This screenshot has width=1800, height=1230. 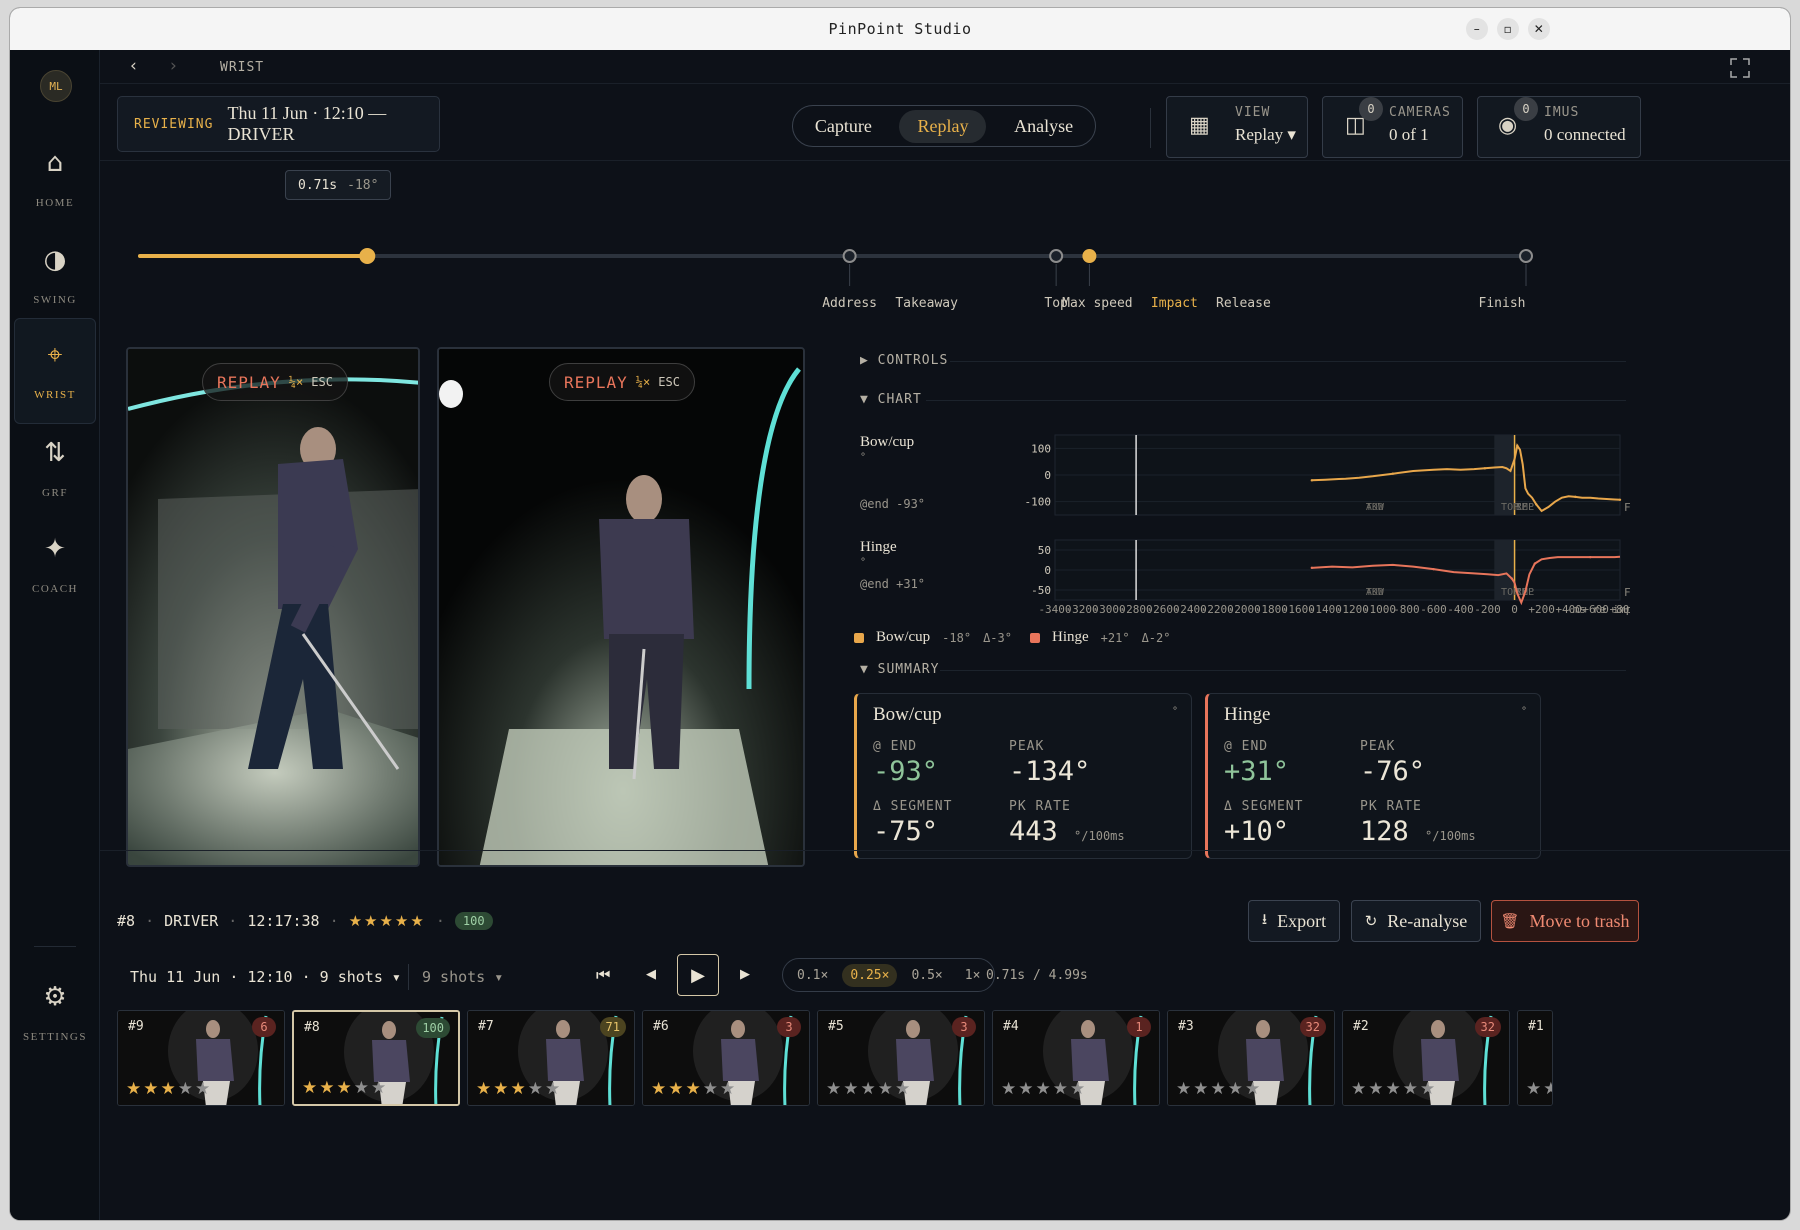 What do you see at coordinates (904, 360) in the screenshot?
I see `controls-section-toggle: ▶ CONTROLS` at bounding box center [904, 360].